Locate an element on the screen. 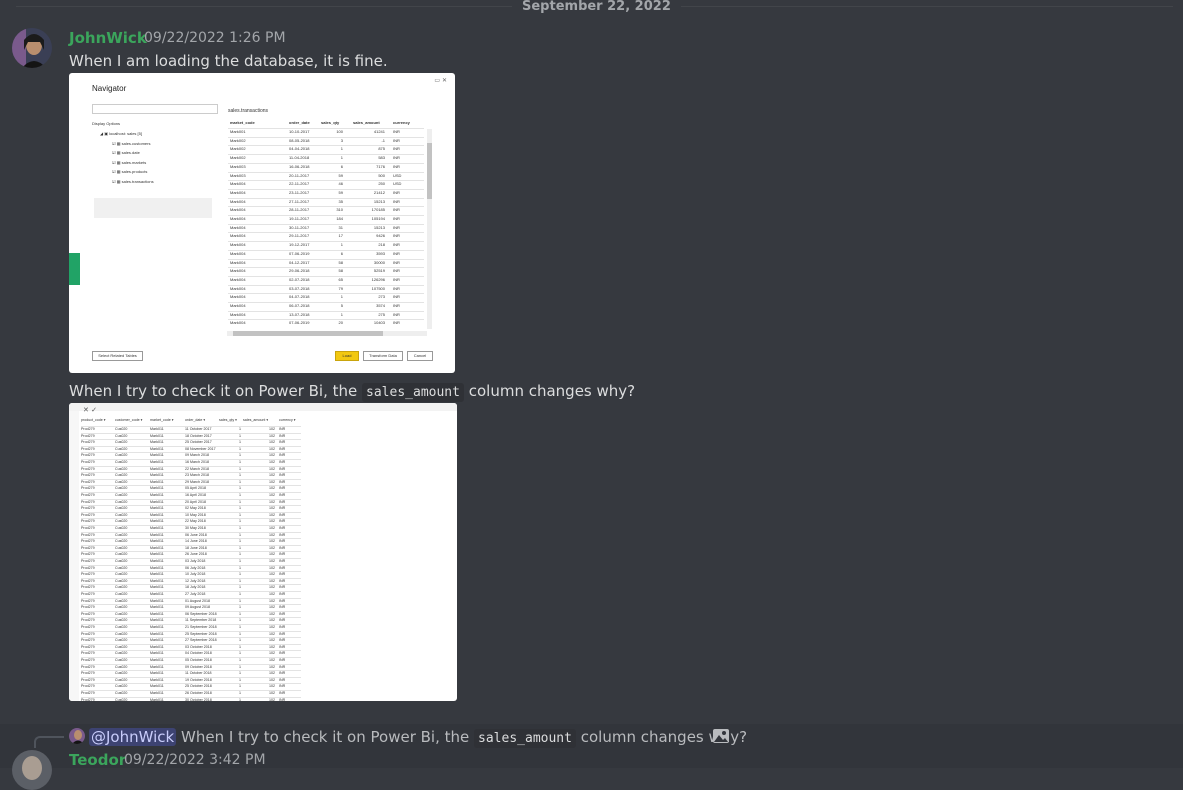 The height and width of the screenshot is (790, 1183). navigator-search-box is located at coordinates (155, 109).